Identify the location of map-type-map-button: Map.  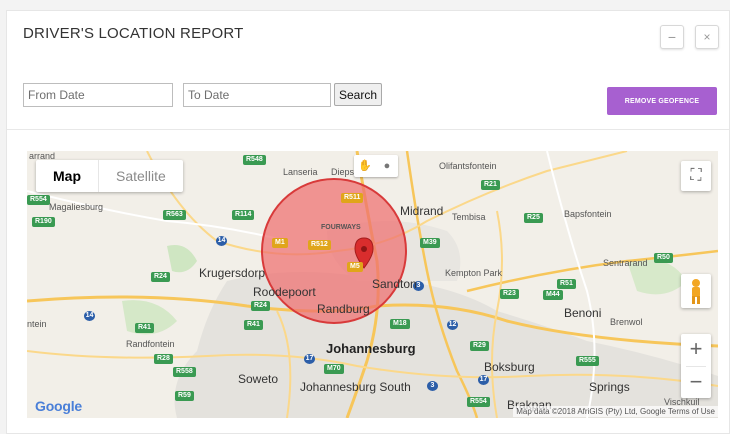
(67, 176).